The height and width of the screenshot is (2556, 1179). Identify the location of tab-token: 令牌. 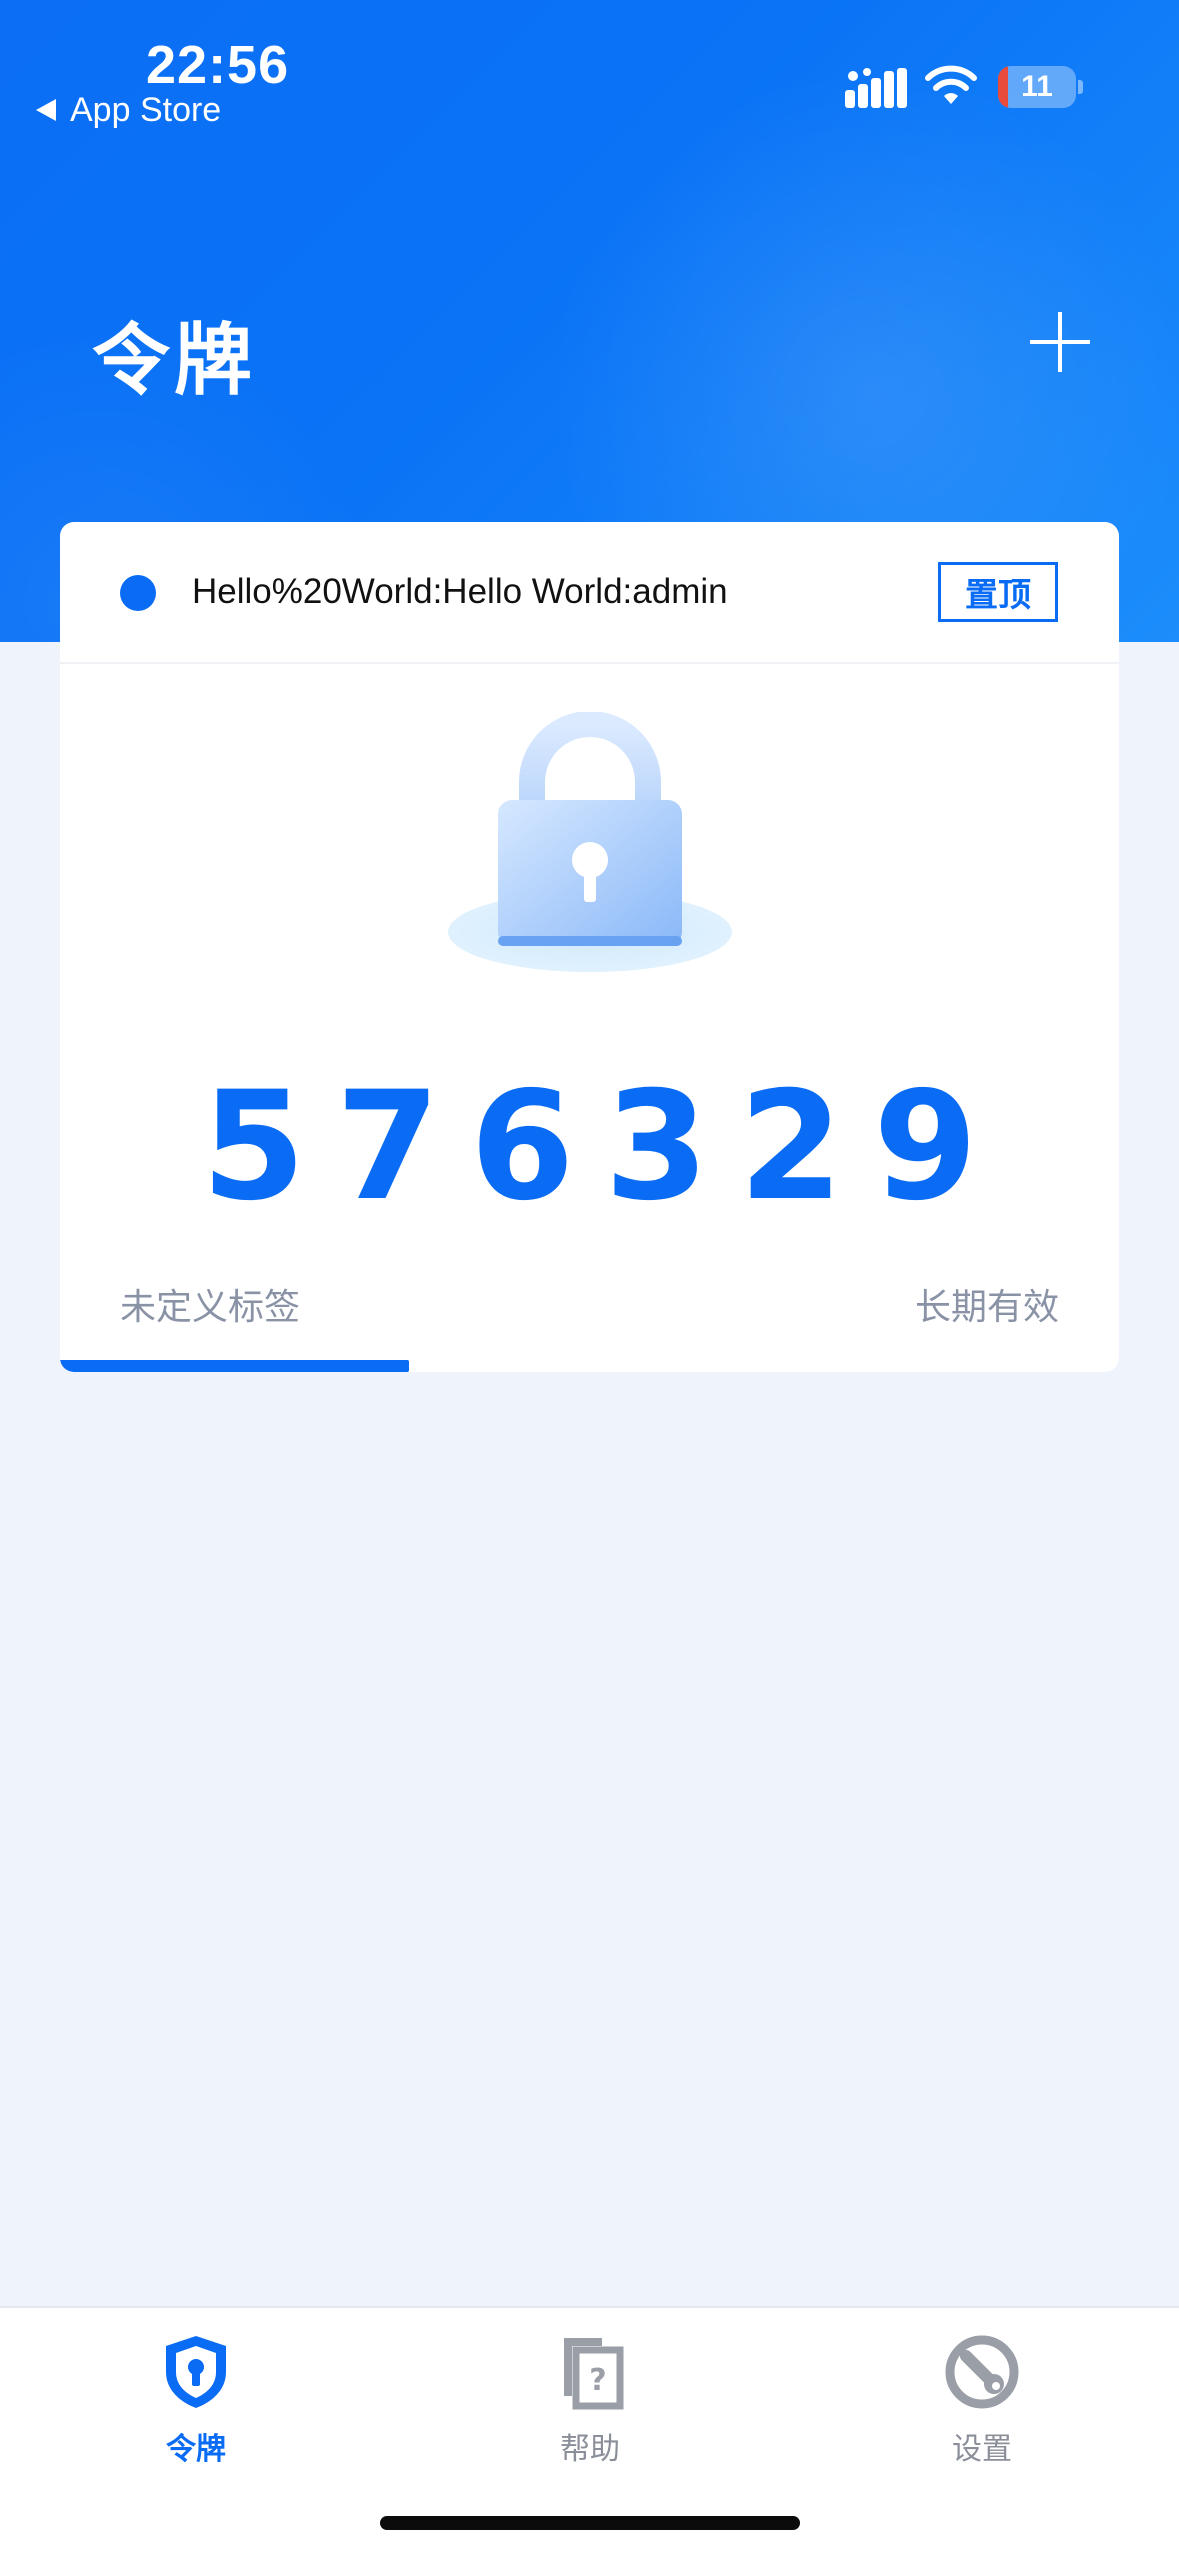
(196, 2400).